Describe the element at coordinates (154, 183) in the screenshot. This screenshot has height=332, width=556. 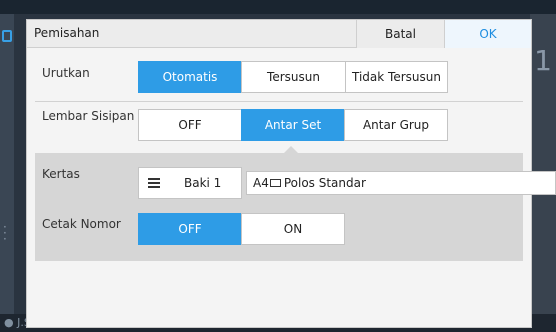
I see `tray-icon` at that location.